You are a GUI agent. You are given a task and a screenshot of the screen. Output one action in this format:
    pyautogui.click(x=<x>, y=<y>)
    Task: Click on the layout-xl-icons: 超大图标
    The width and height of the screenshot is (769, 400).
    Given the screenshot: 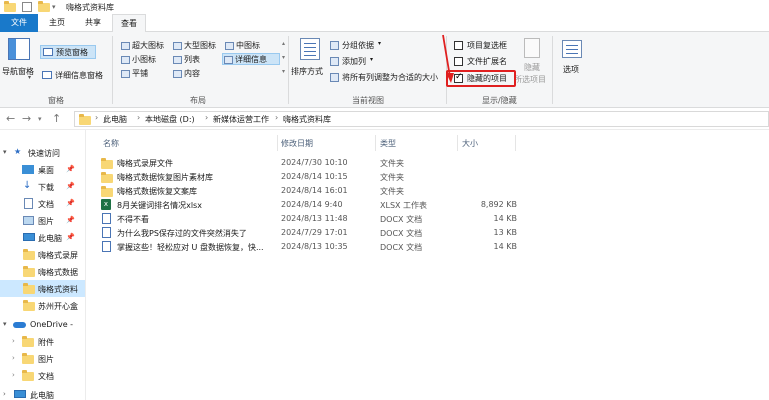 What is the action you would take?
    pyautogui.click(x=142, y=46)
    